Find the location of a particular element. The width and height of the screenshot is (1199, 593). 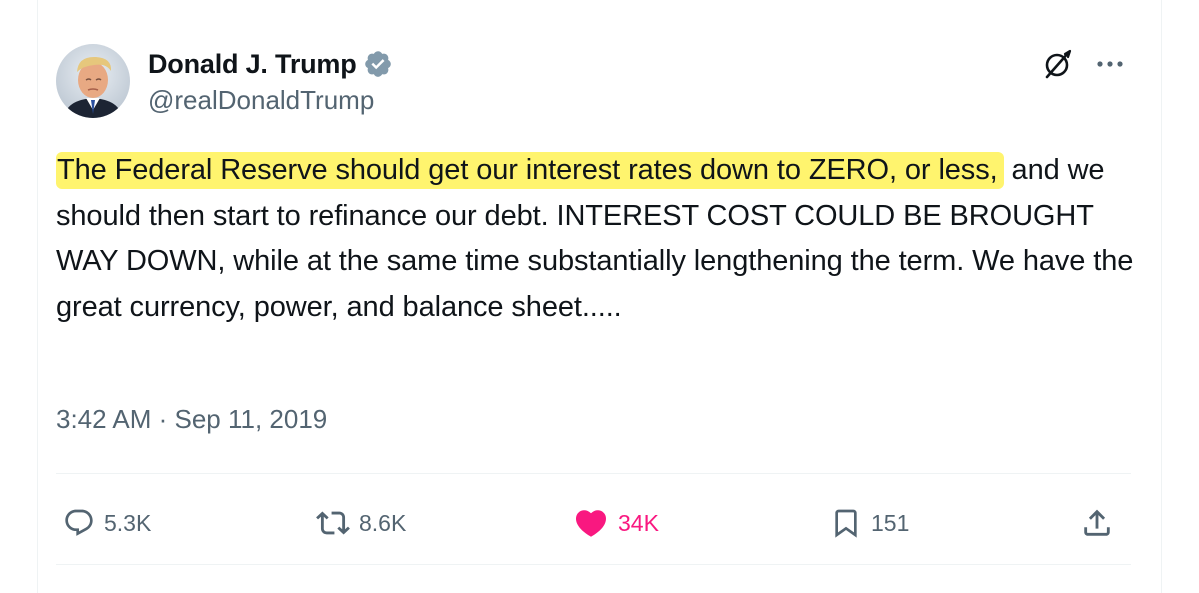

grok-icon is located at coordinates (1058, 64).